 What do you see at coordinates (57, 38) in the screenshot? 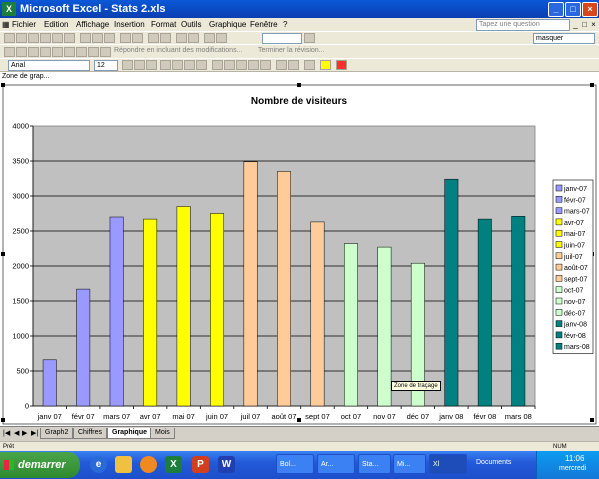
I see `preview-icon` at bounding box center [57, 38].